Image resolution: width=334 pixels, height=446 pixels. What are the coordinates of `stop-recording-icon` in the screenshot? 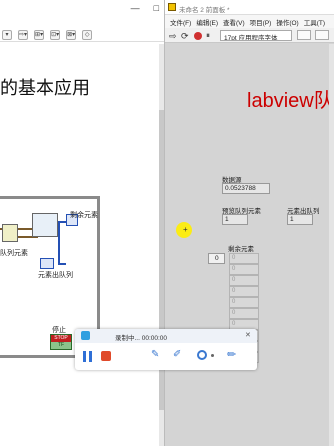 It's located at (106, 356).